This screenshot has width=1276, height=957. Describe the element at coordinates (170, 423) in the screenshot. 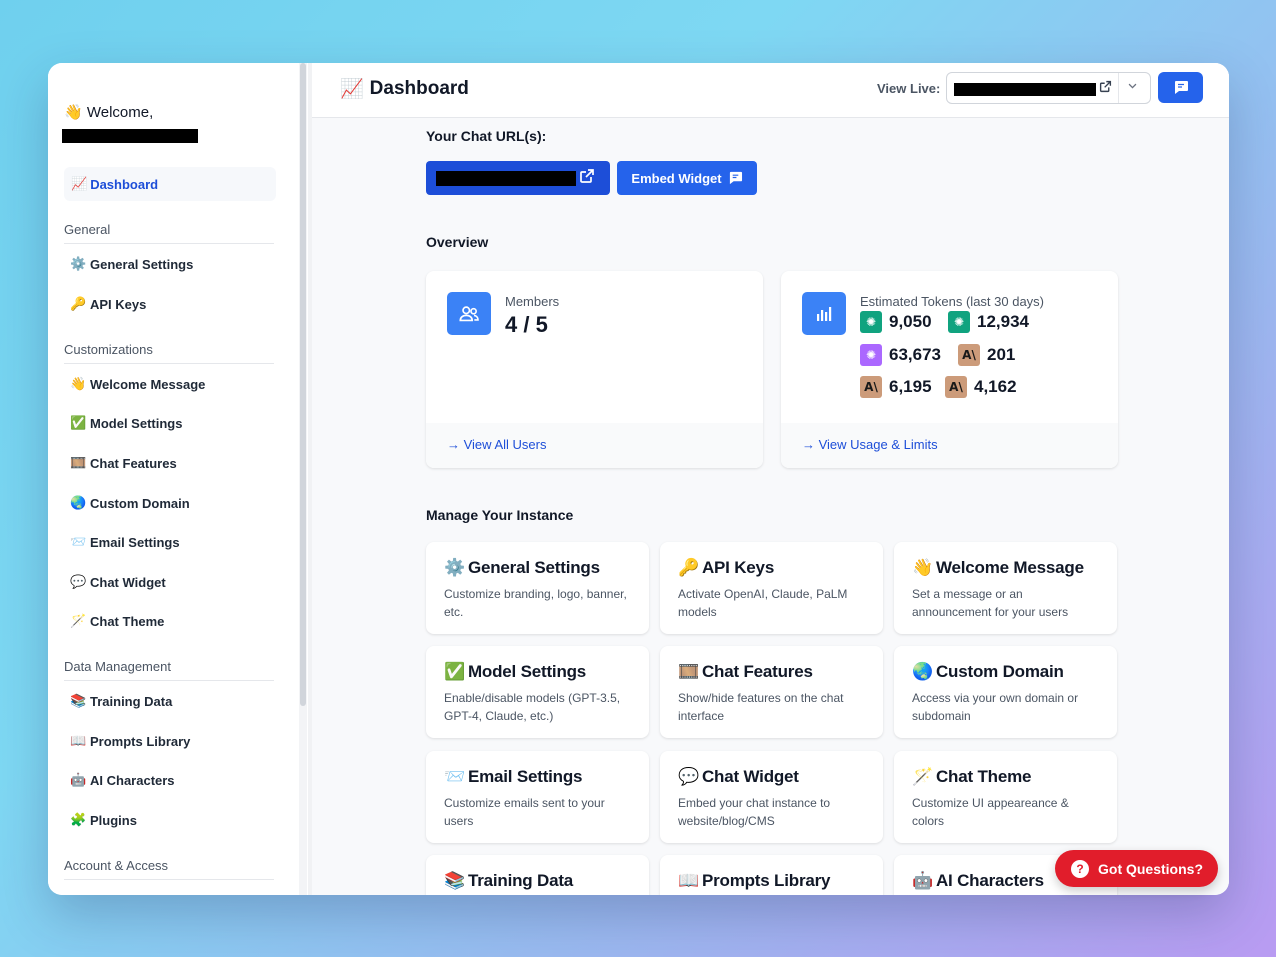

I see `sidebar-item-model-settings: ✅ Model Settings` at that location.